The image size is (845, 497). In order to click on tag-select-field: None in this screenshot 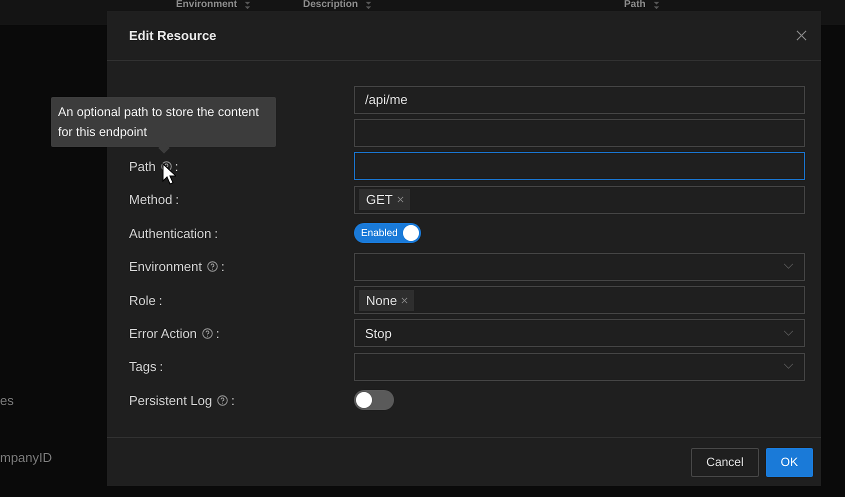, I will do `click(579, 300)`.